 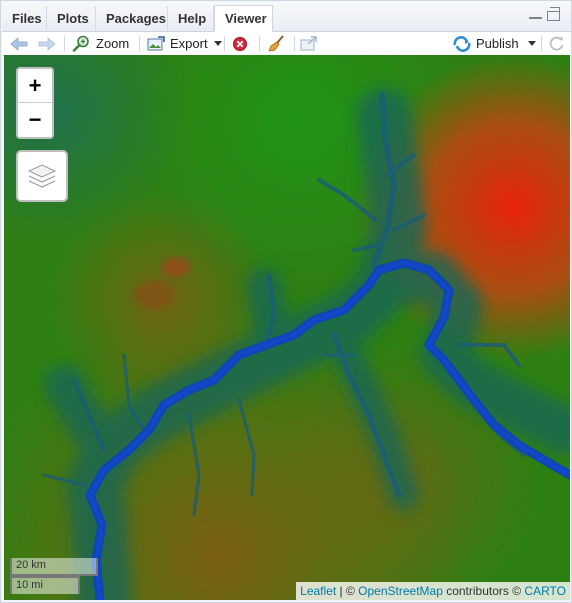 I want to click on zoom-control: + −, so click(x=35, y=103).